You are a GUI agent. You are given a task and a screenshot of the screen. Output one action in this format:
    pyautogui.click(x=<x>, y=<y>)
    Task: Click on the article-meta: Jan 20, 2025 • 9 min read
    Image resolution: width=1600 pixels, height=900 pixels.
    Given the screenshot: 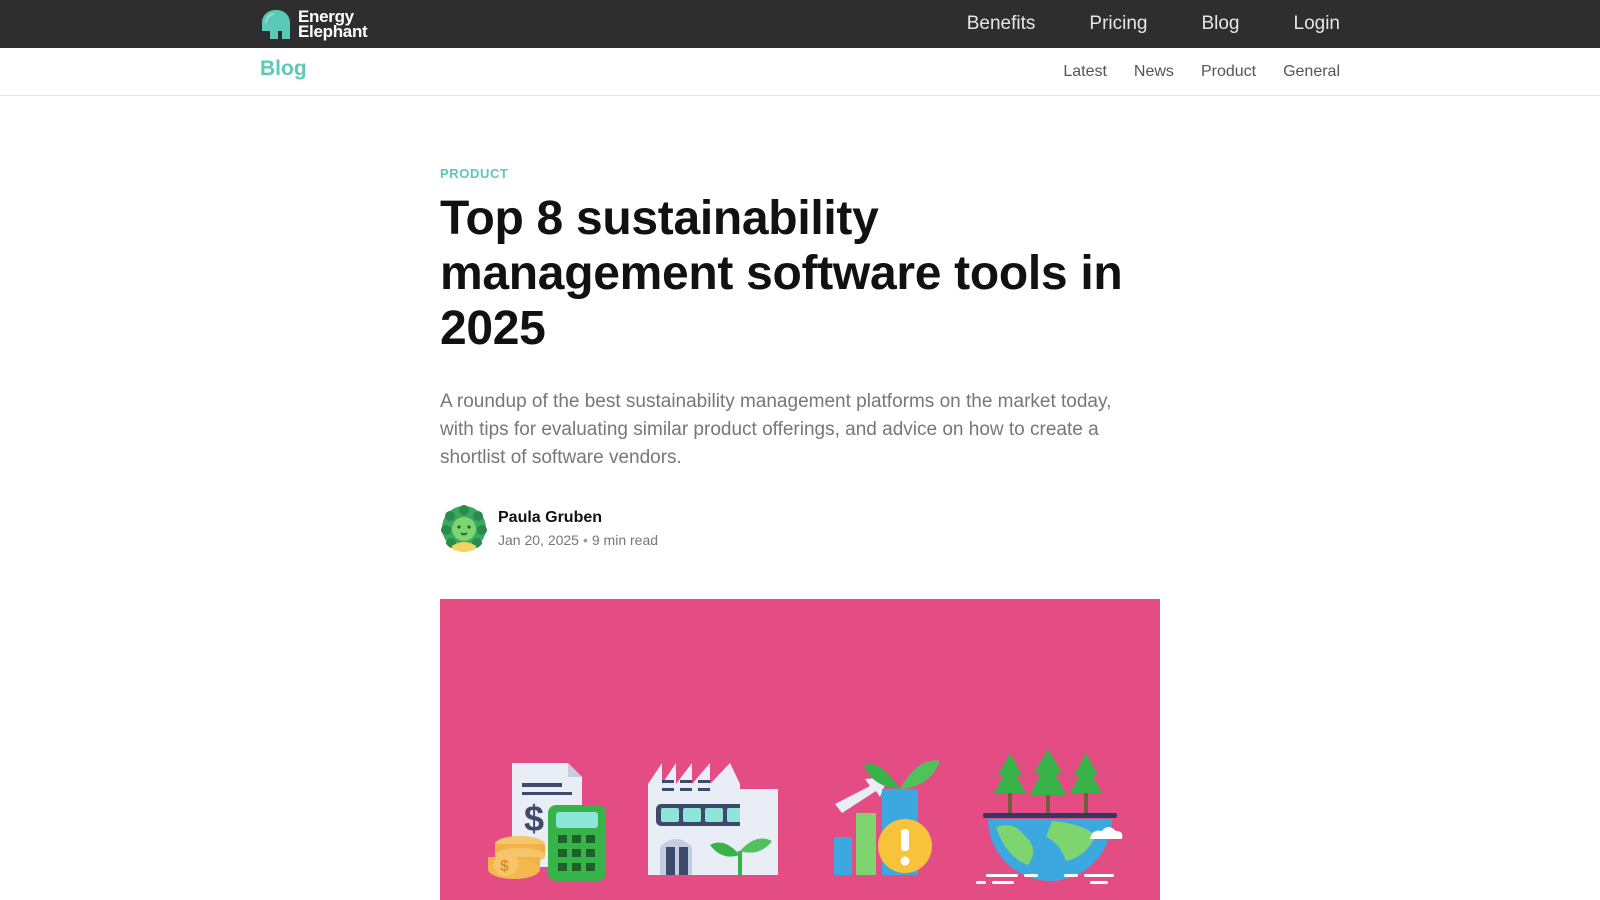 What is the action you would take?
    pyautogui.click(x=578, y=540)
    